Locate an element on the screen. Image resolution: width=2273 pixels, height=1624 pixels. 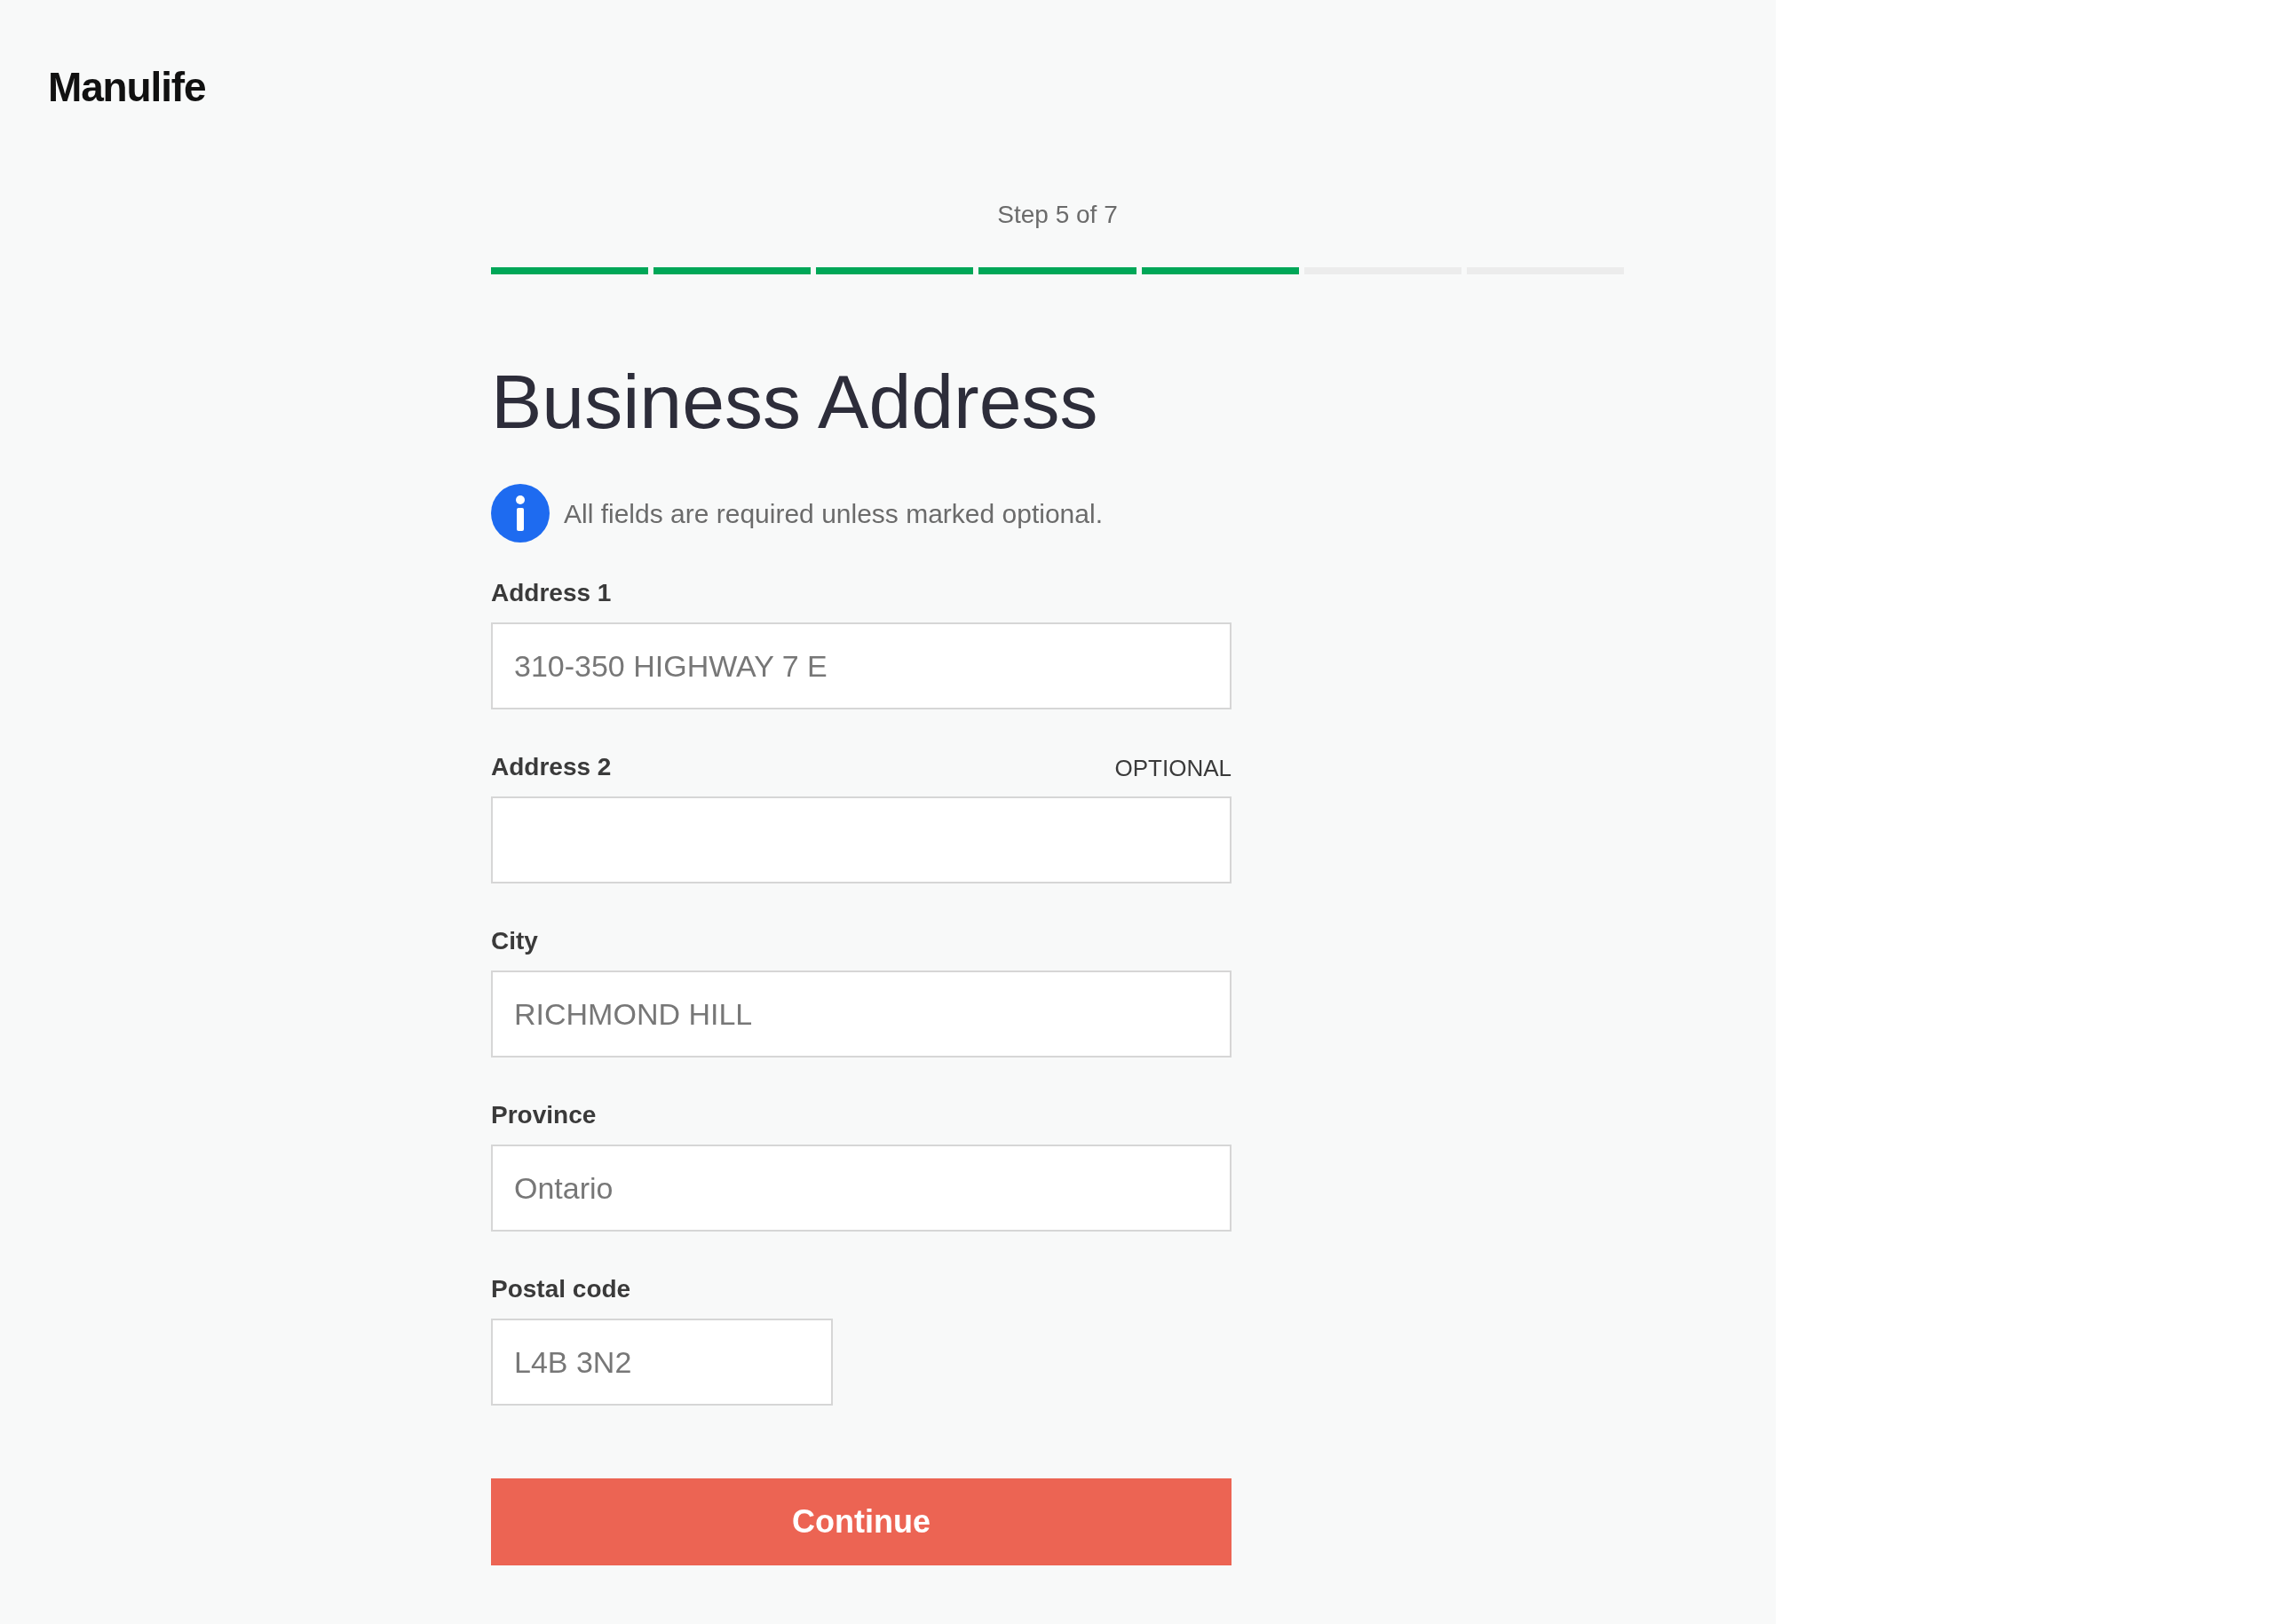
field-label: Postal code is located at coordinates (561, 1289).